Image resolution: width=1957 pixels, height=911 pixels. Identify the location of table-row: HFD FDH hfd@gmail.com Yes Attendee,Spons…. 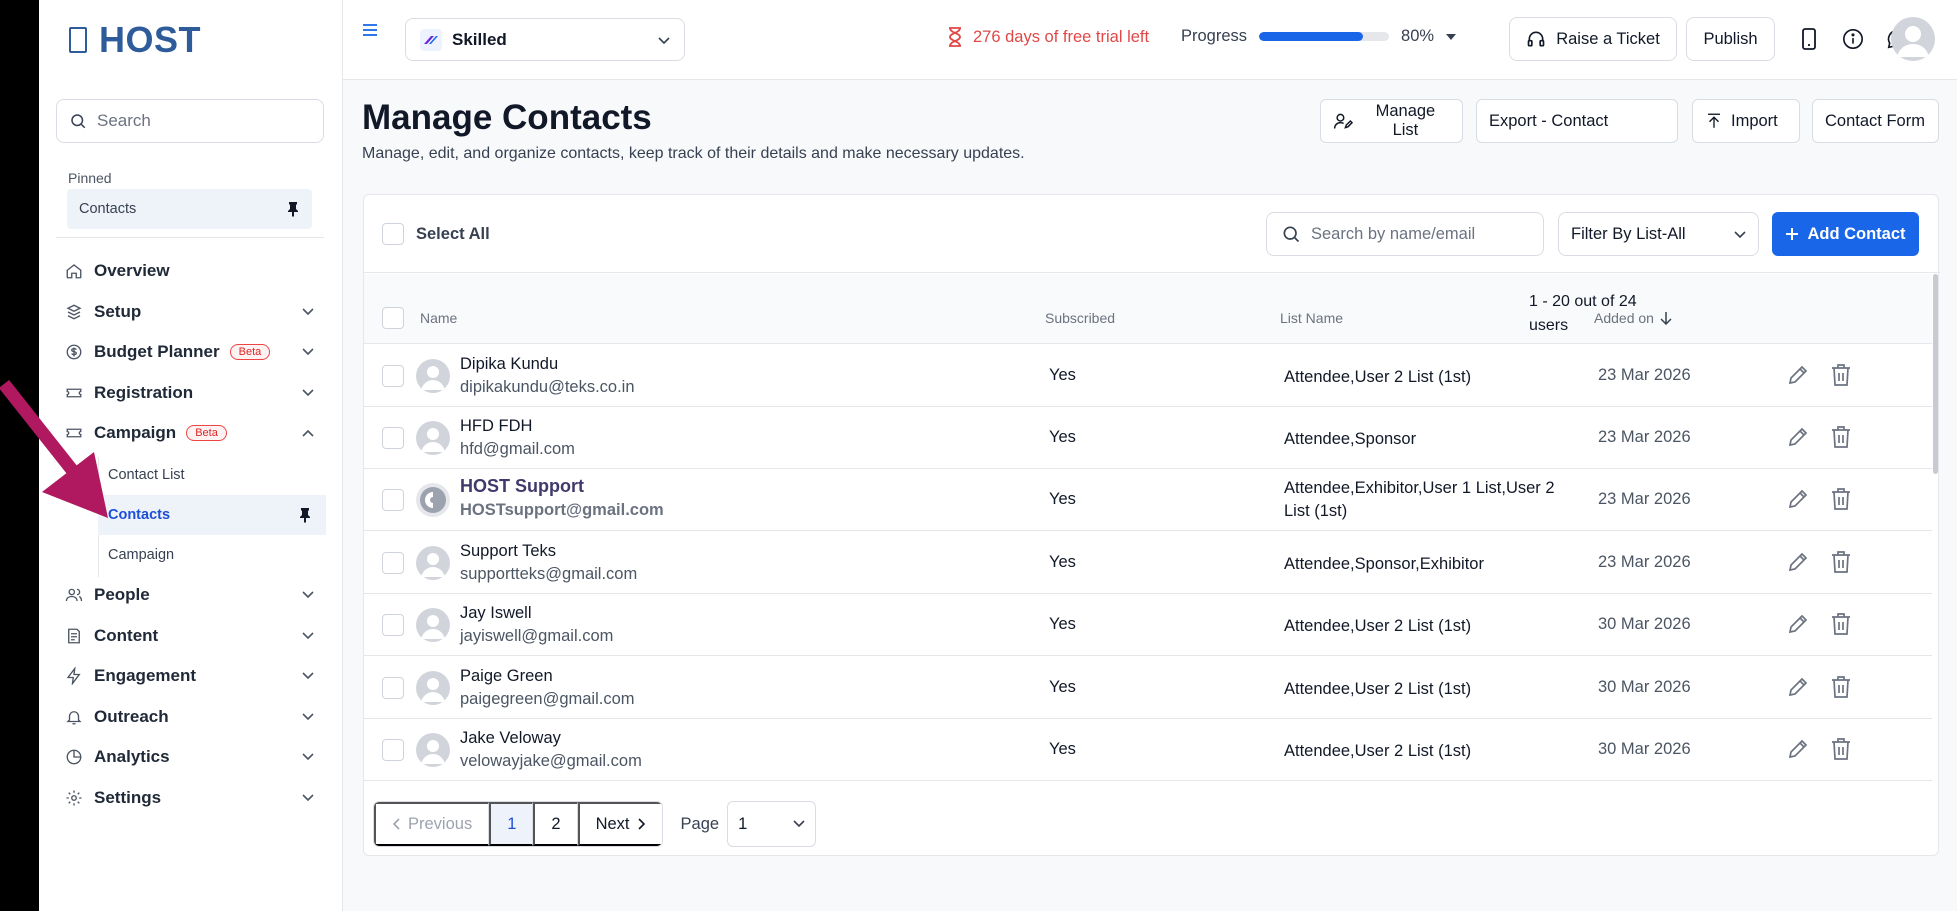
(1148, 438).